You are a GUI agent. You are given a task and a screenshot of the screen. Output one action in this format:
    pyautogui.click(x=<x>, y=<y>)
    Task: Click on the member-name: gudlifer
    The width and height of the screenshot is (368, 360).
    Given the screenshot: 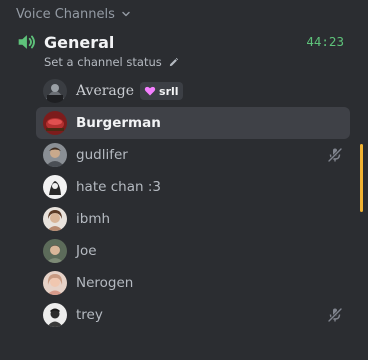 What is the action you would take?
    pyautogui.click(x=102, y=155)
    